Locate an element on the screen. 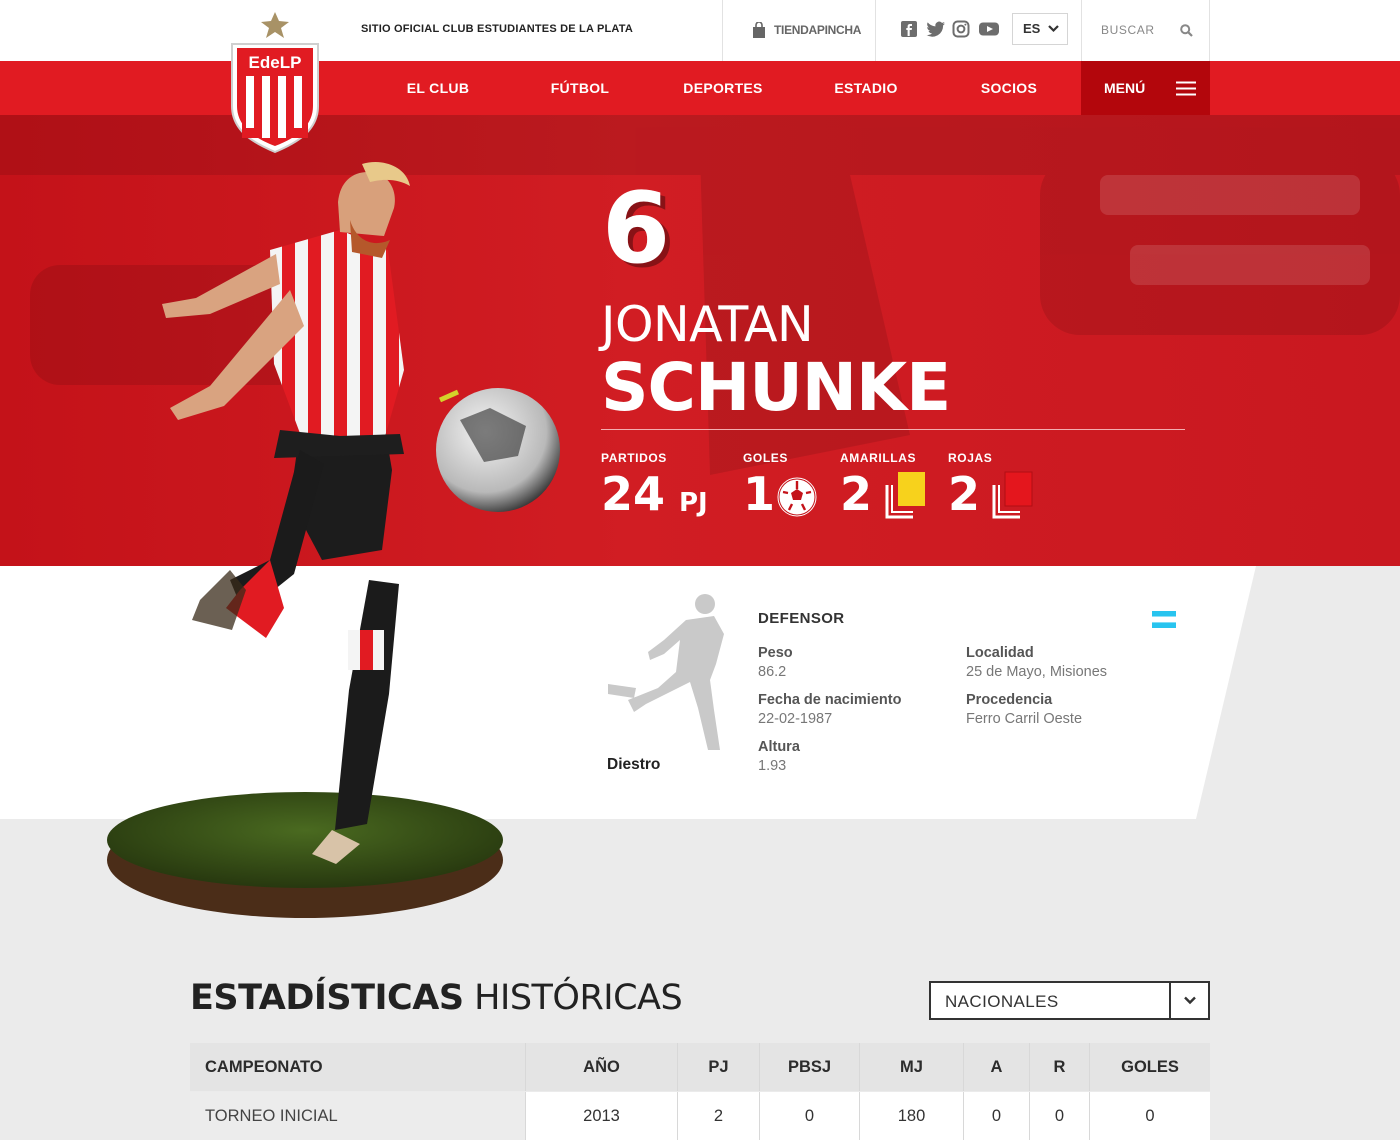  social-links is located at coordinates (950, 29).